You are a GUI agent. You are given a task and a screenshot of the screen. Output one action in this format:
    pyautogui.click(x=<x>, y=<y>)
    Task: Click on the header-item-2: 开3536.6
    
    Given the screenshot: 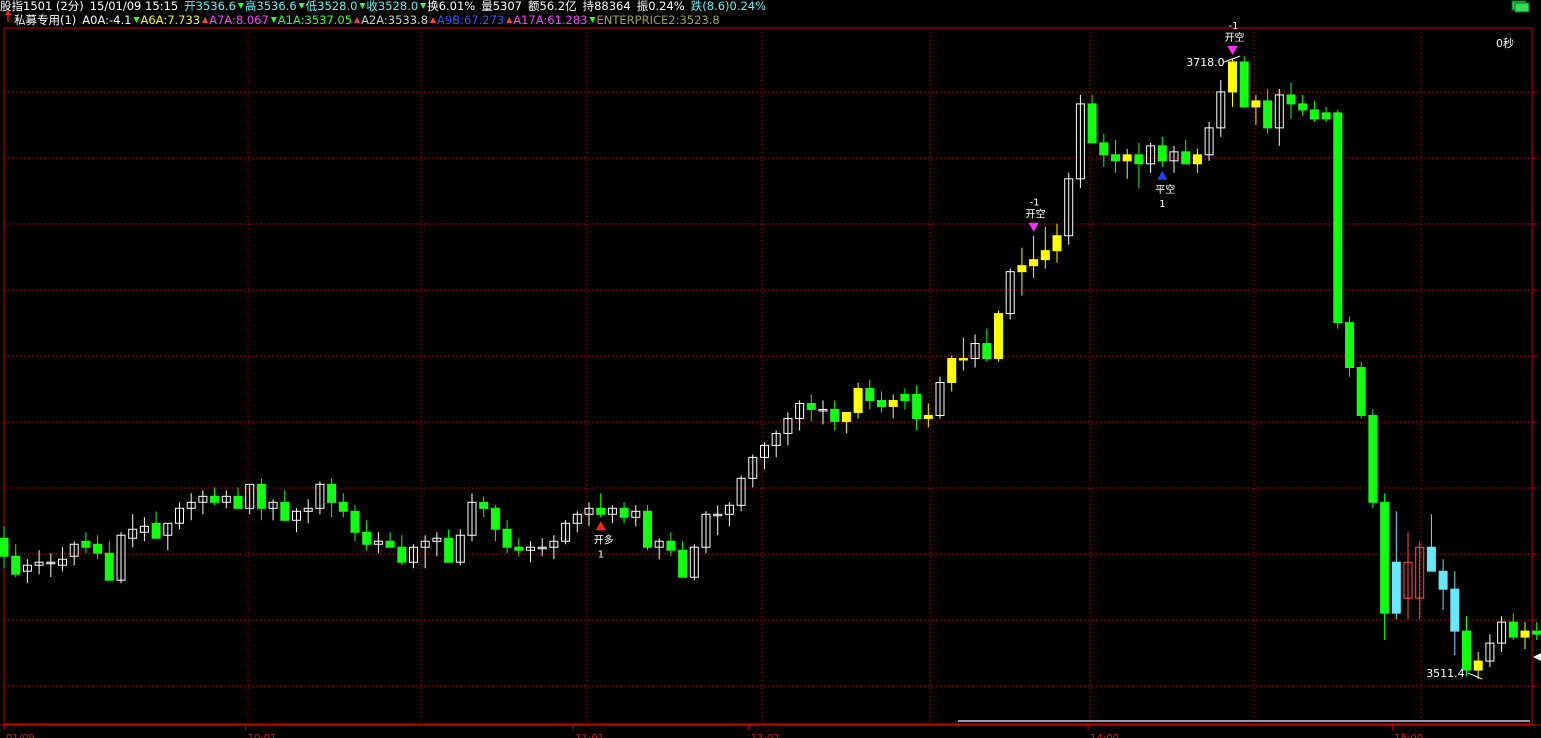 What is the action you would take?
    pyautogui.click(x=210, y=6)
    